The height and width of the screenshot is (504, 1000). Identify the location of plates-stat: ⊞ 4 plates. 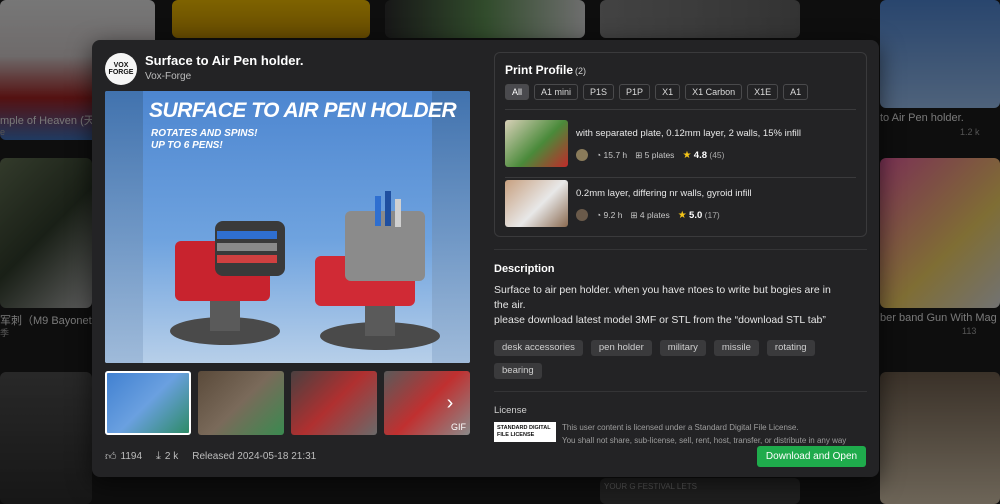
(650, 214).